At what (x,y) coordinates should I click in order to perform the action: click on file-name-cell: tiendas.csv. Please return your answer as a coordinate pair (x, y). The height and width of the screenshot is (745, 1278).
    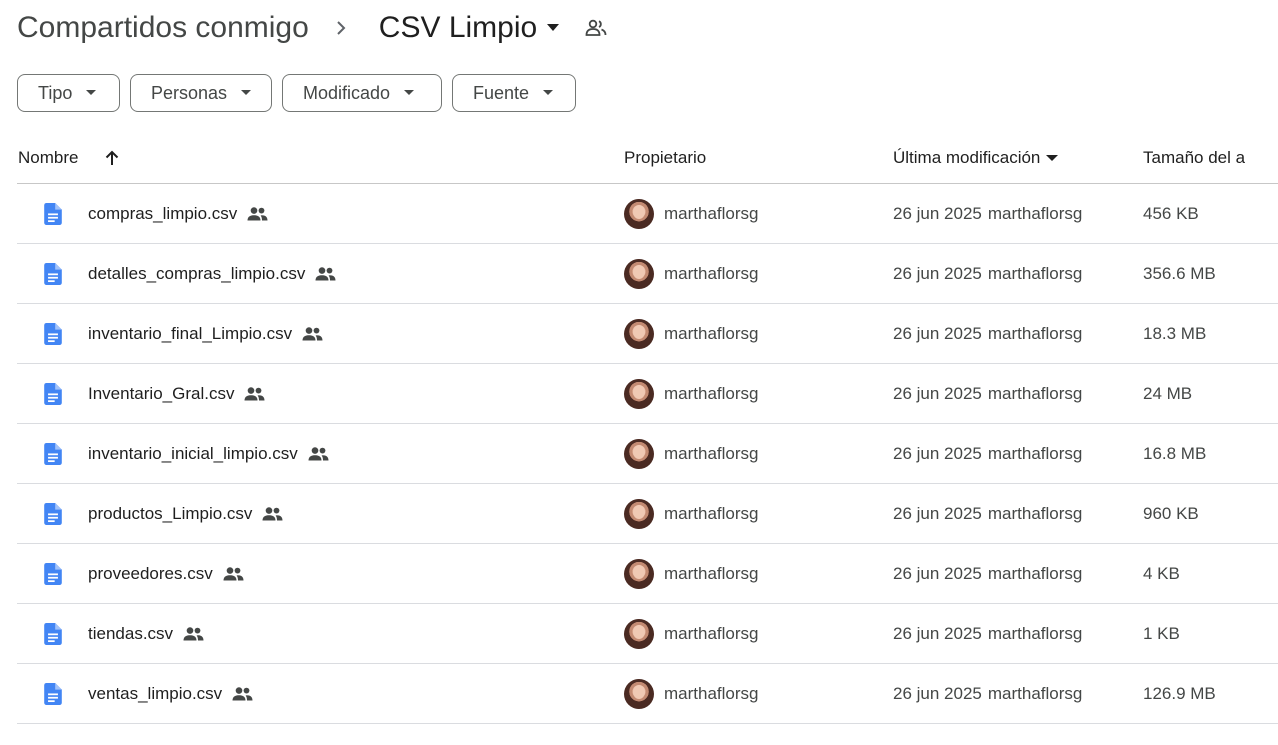
    Looking at the image, I should click on (146, 633).